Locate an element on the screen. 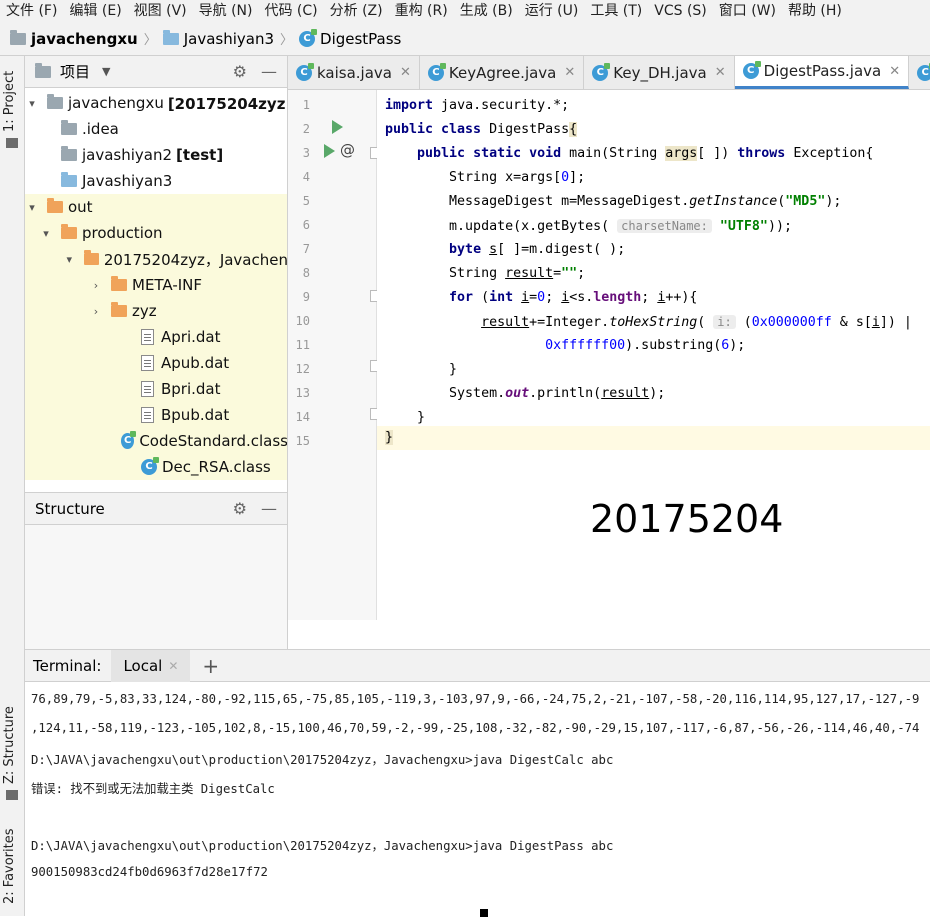  line-number: 7 is located at coordinates (306, 249).